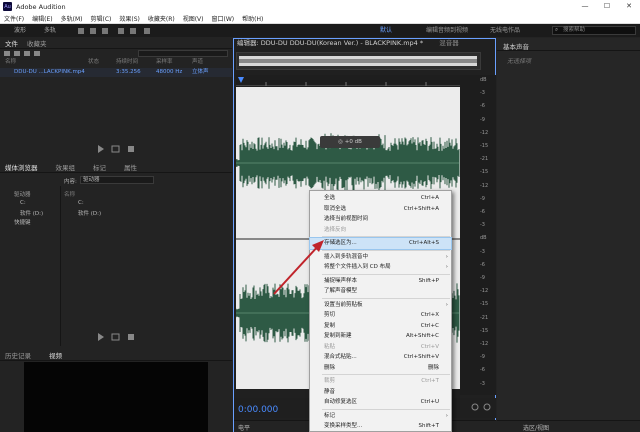 The width and height of the screenshot is (640, 432). Describe the element at coordinates (505, 30) in the screenshot. I see `workspace-radio-production: 无线电作品` at that location.